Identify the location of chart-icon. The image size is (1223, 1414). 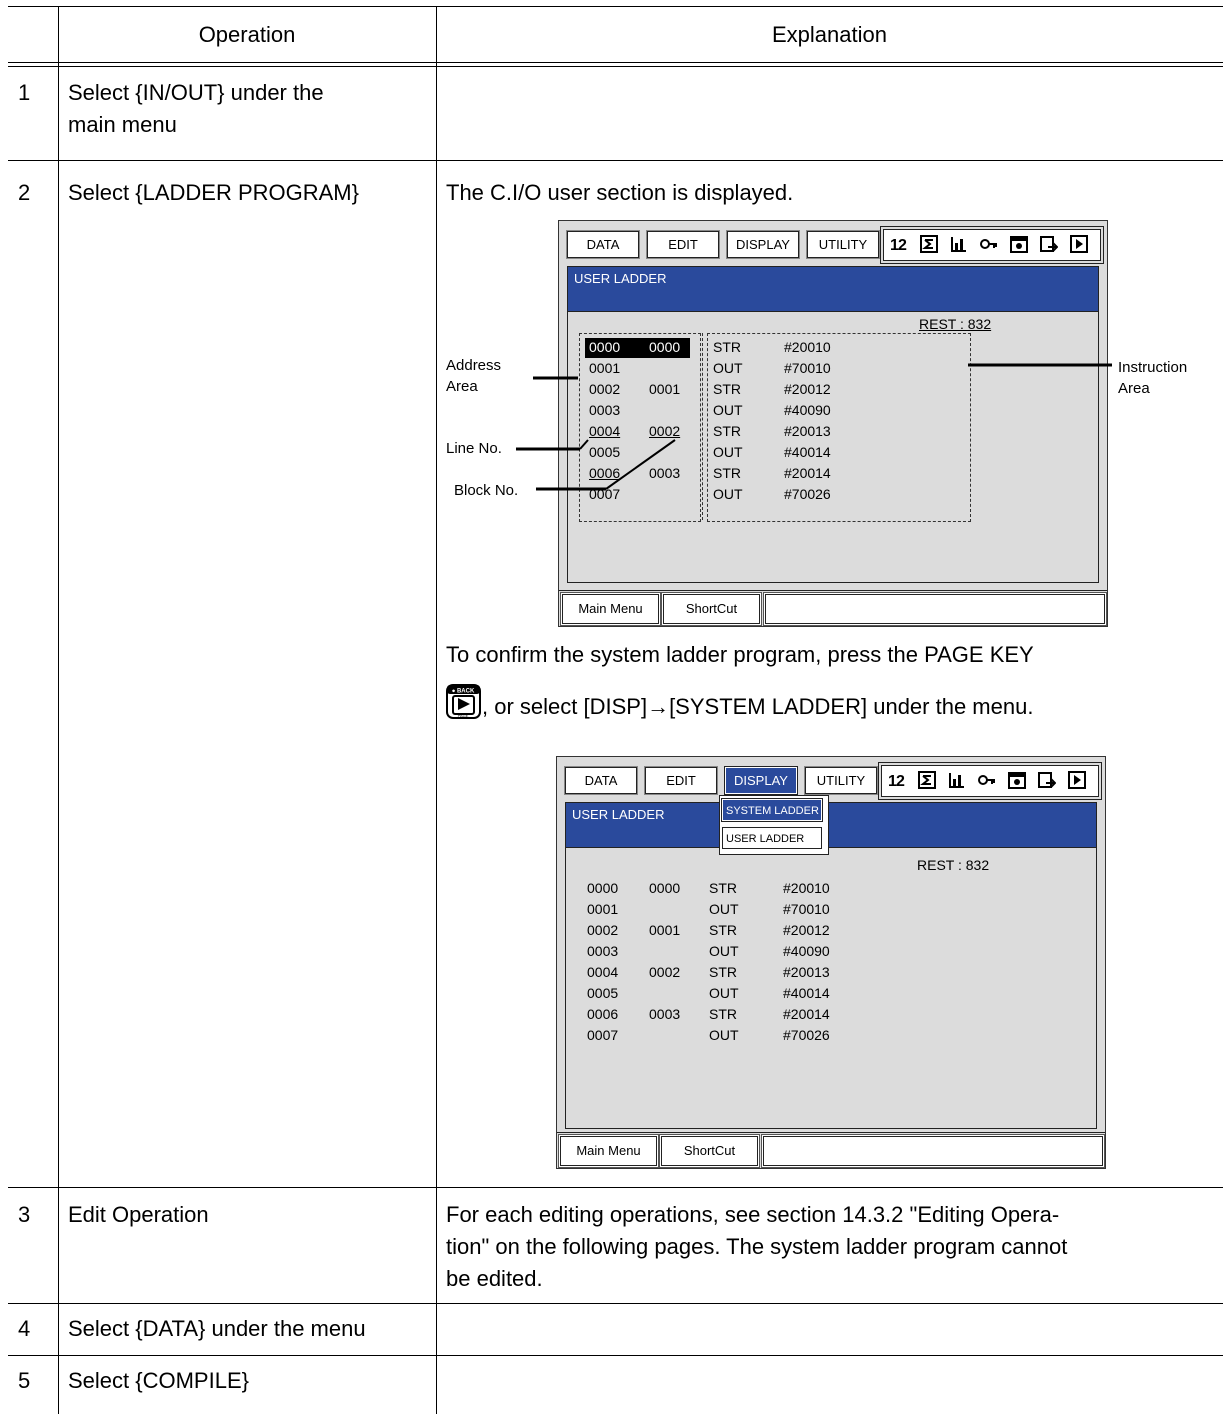
(956, 780).